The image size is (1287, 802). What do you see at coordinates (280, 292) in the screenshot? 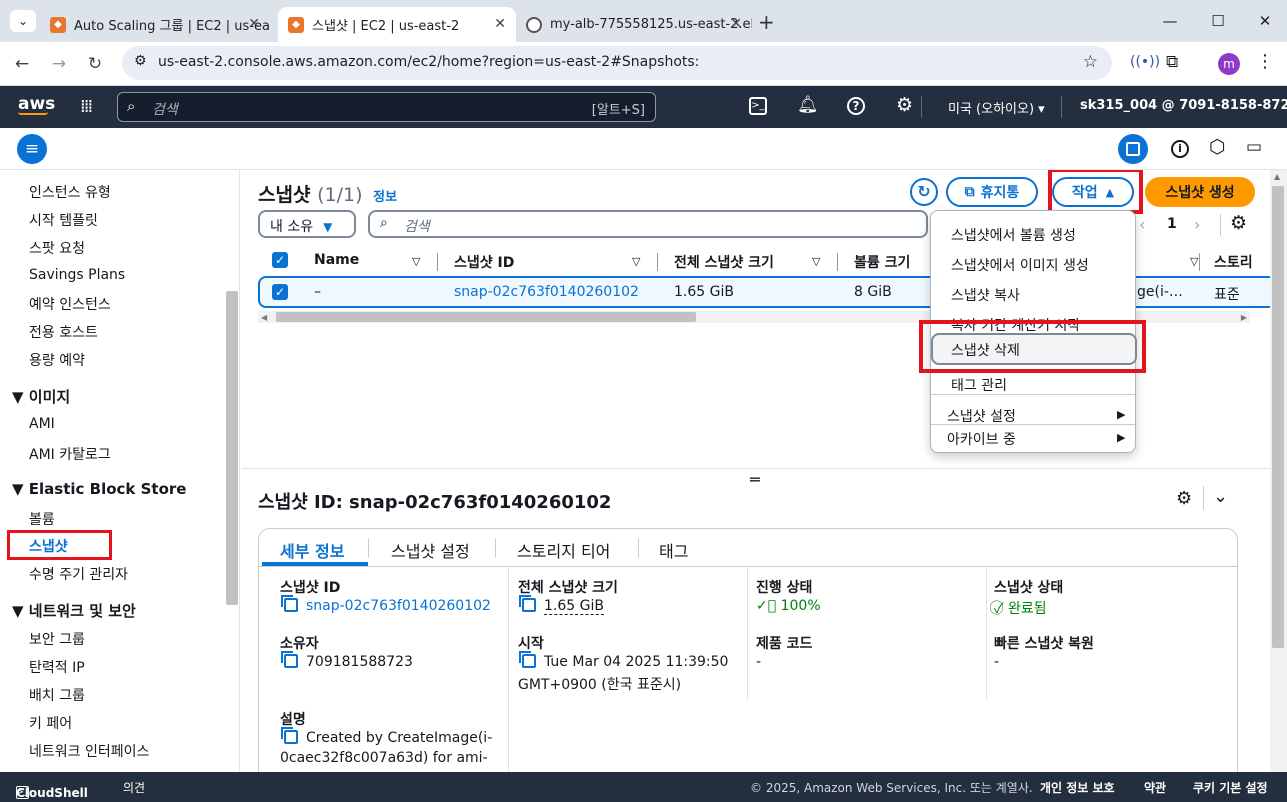
I see `row-checkbox: ✓` at bounding box center [280, 292].